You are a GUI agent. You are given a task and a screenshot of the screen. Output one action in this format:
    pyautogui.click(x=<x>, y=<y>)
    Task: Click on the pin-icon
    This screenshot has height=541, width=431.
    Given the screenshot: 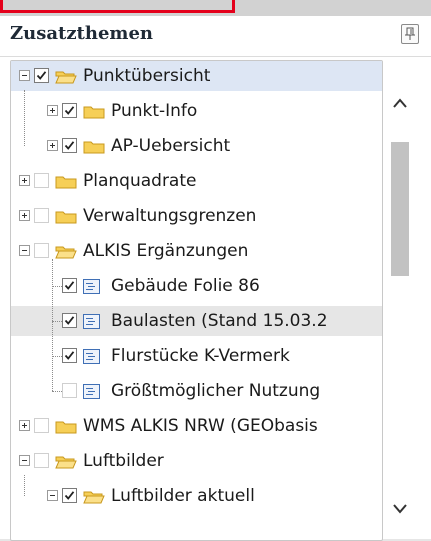 What is the action you would take?
    pyautogui.click(x=410, y=34)
    